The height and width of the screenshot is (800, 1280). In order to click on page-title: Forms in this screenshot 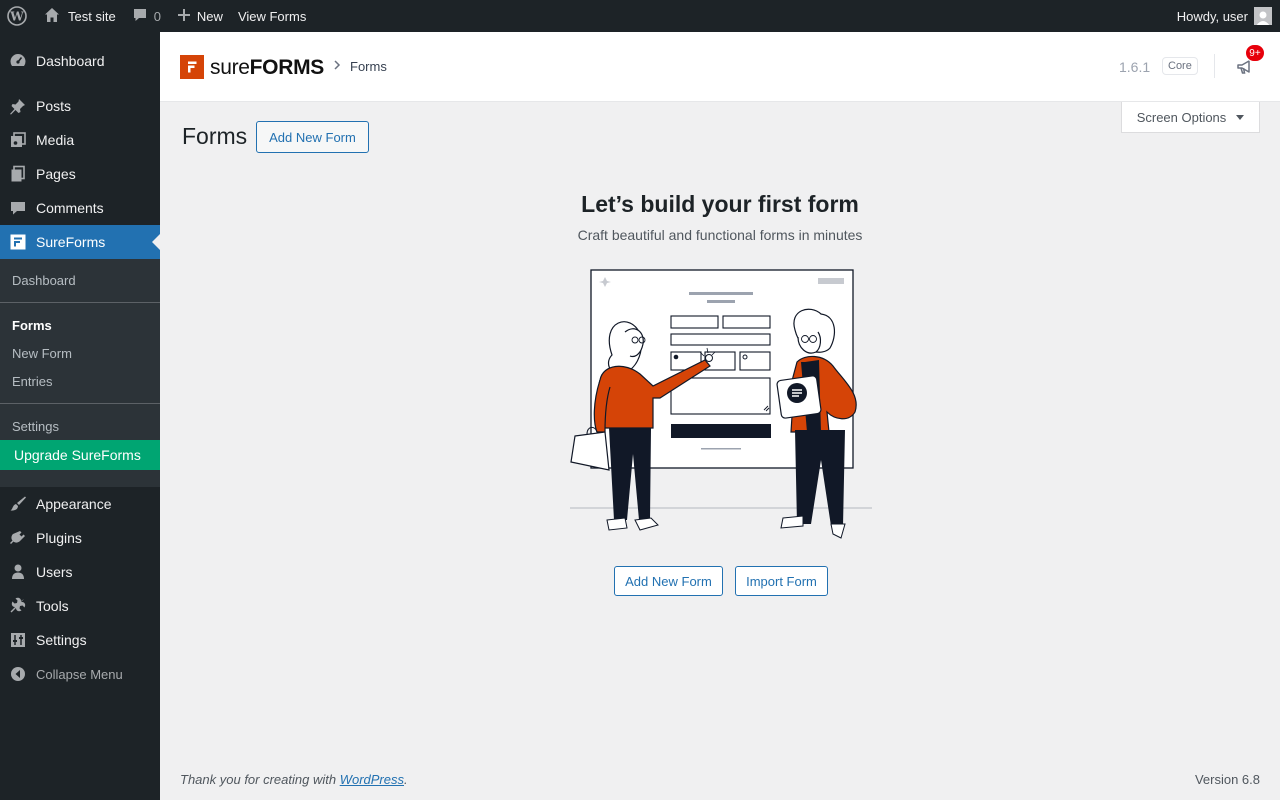, I will do `click(215, 136)`.